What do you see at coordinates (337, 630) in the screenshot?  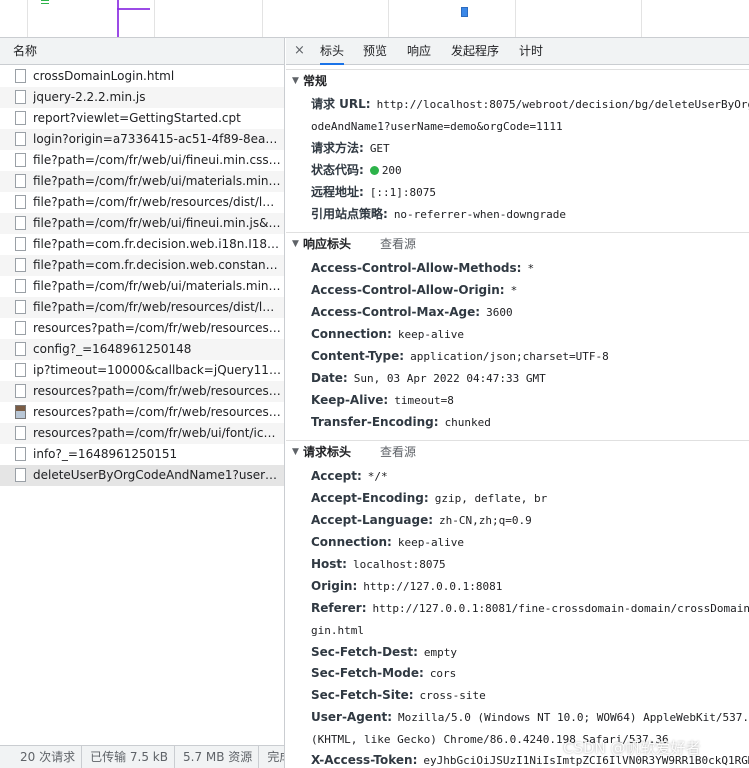 I see `header-referer-cont: gin.html` at bounding box center [337, 630].